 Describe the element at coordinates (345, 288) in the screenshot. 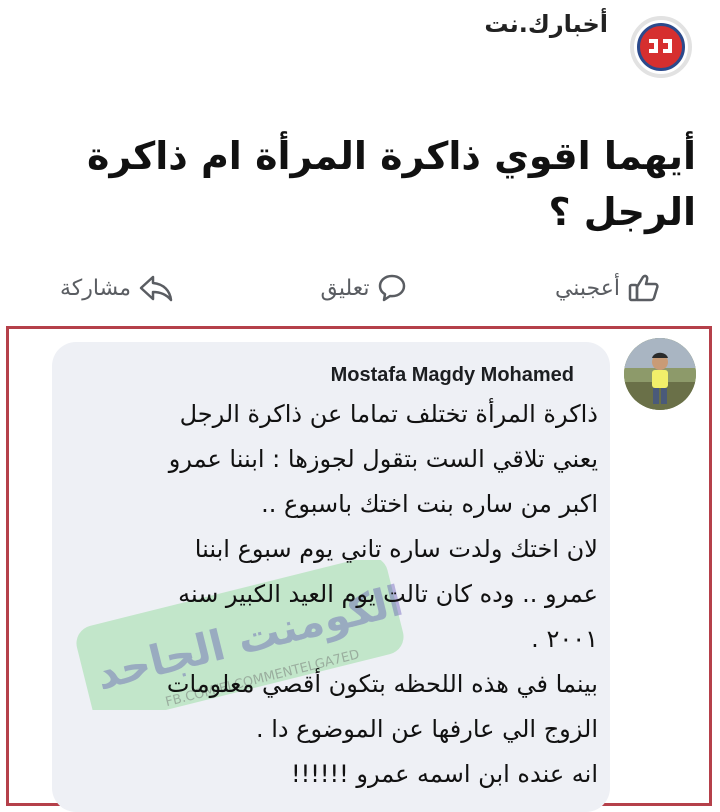

I see `comment-label: تعليق` at that location.